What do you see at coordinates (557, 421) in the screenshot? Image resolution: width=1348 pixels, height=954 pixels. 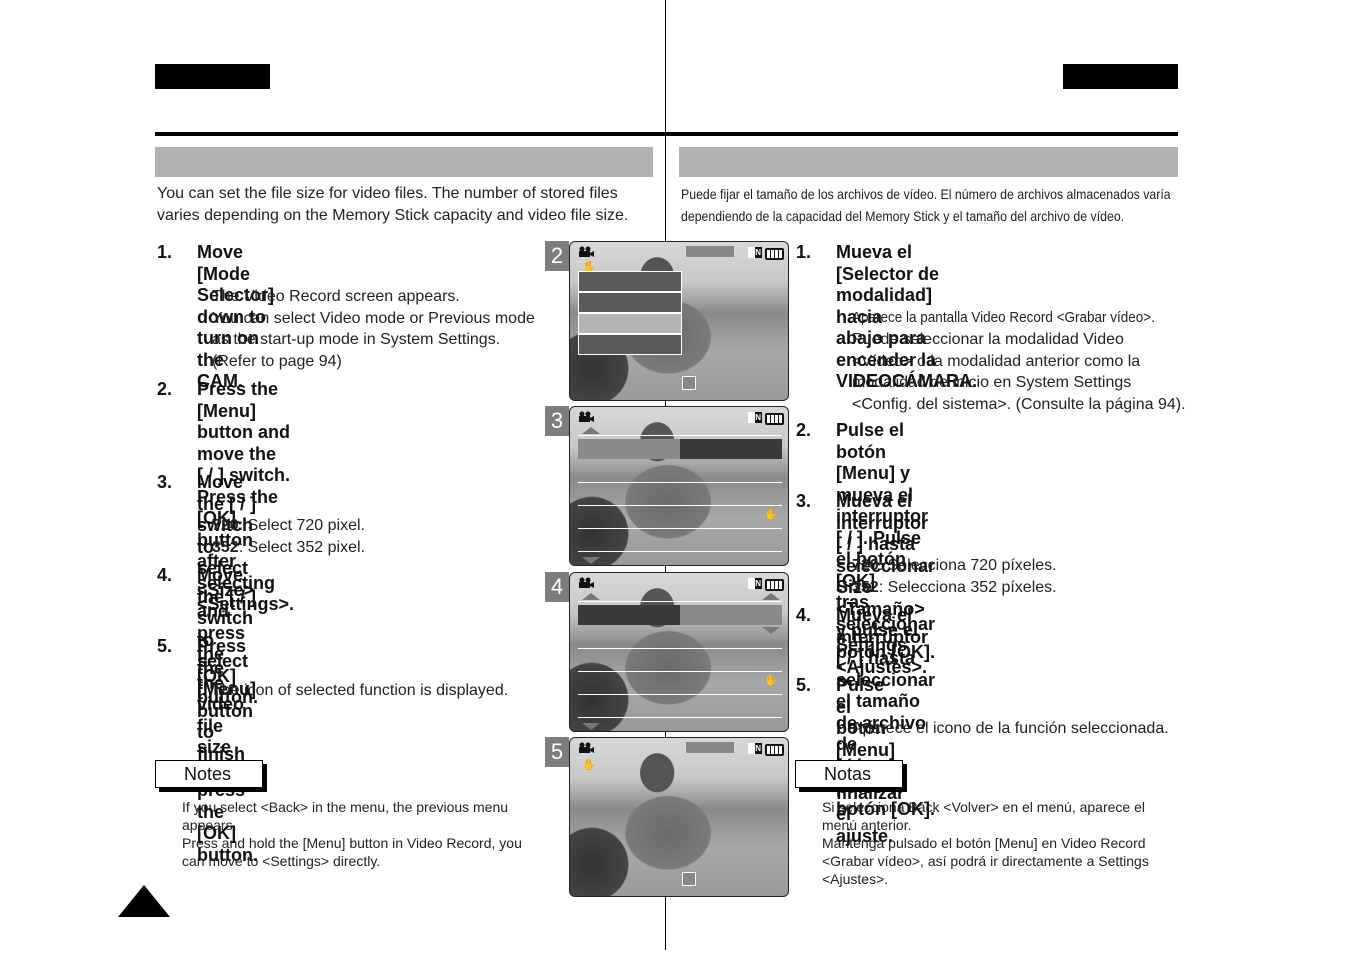 I see `screen-number-3: 3` at bounding box center [557, 421].